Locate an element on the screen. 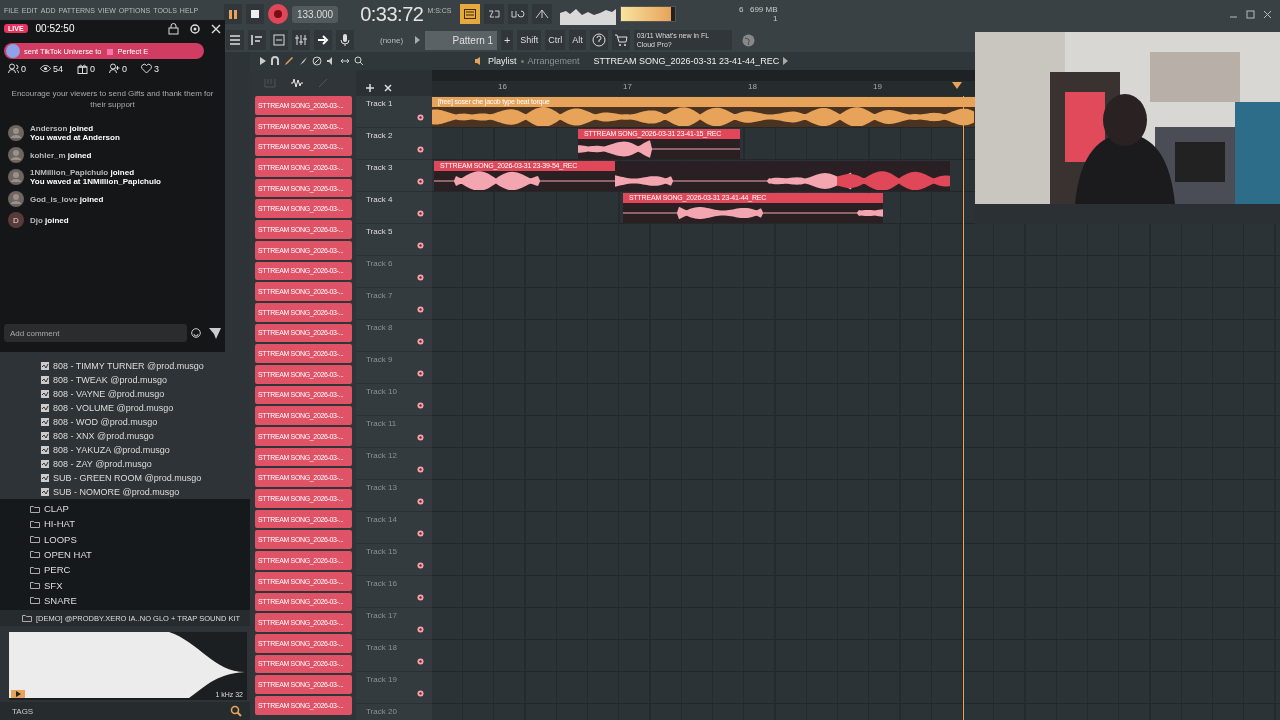 This screenshot has height=720, width=1280. caret-icon is located at coordinates (786, 61).